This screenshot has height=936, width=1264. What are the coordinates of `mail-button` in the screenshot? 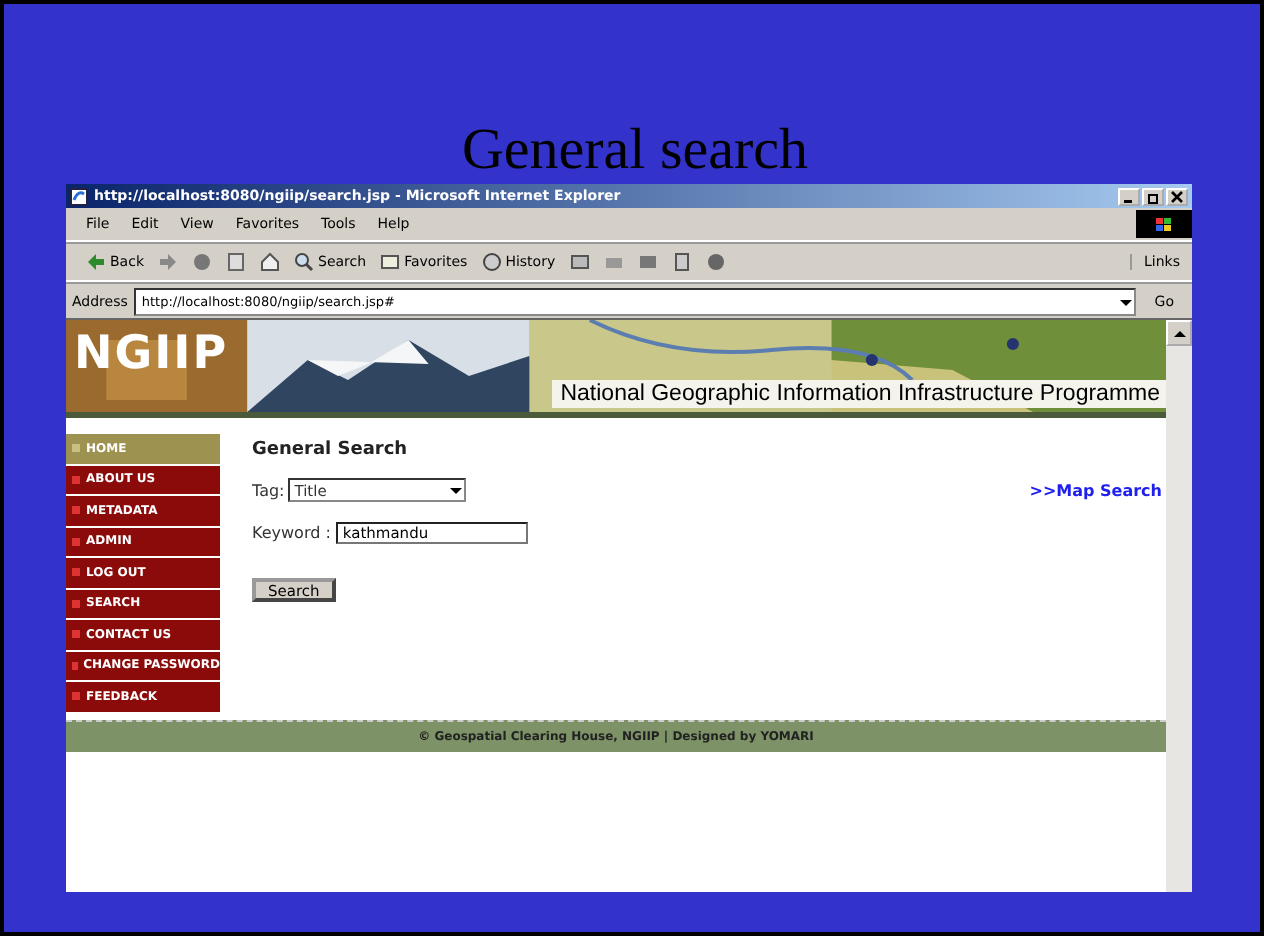 It's located at (579, 262).